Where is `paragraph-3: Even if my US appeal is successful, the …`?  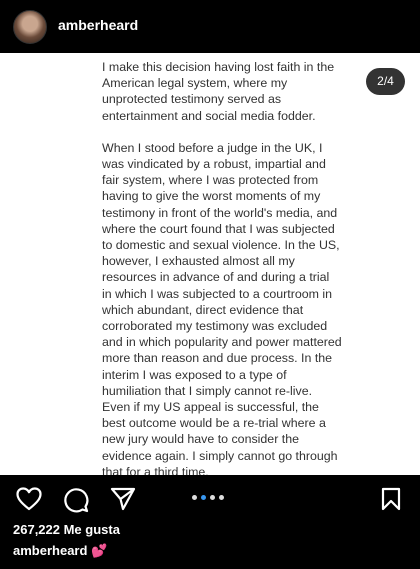 paragraph-3: Even if my US appeal is successful, the … is located at coordinates (220, 437).